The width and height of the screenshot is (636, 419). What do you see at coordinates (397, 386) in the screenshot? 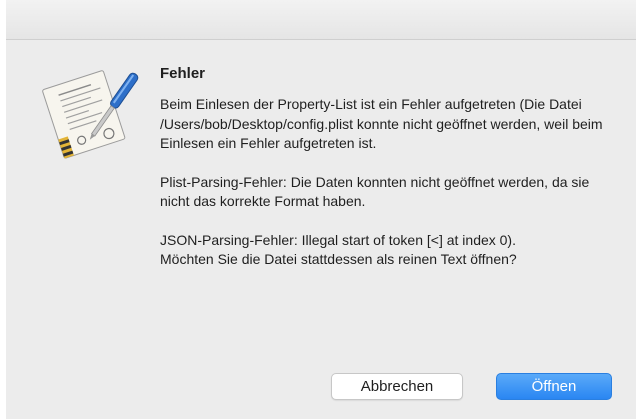
I see `cancel-button: Abbrechen` at bounding box center [397, 386].